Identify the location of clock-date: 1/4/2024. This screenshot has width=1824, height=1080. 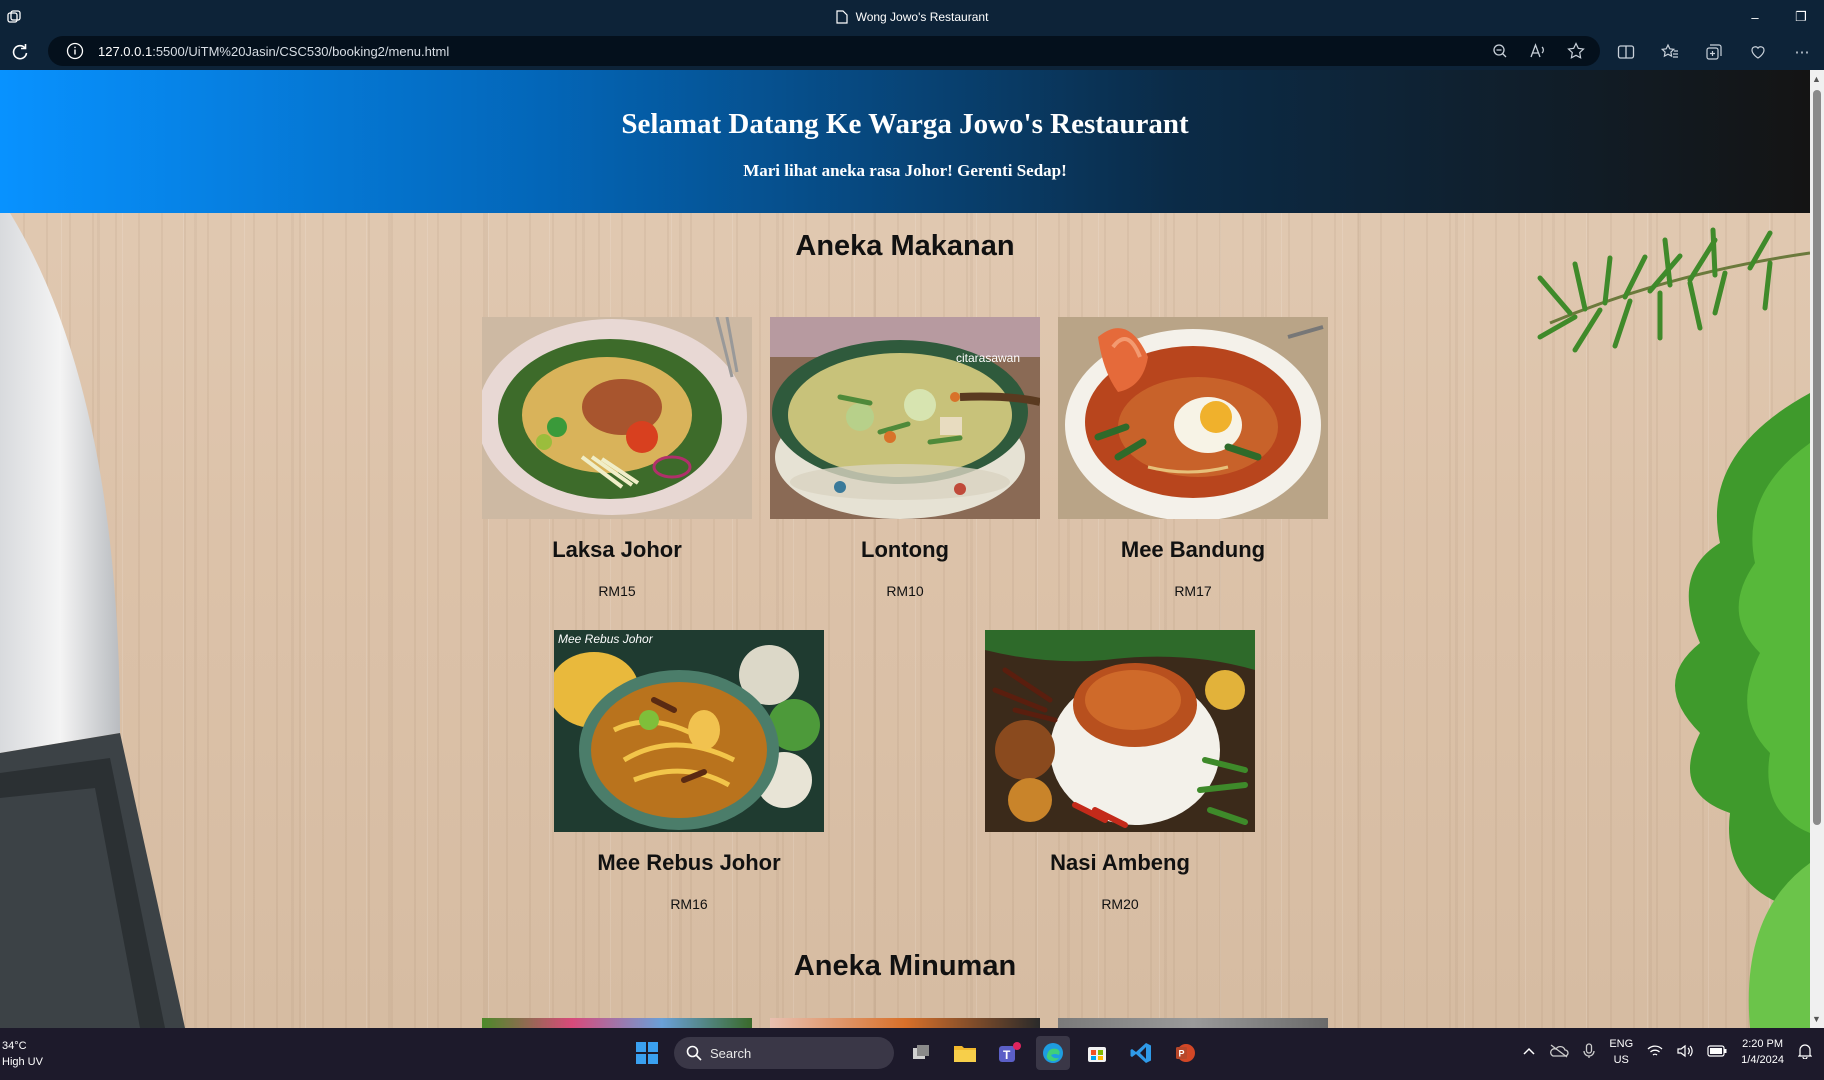
(1762, 1060).